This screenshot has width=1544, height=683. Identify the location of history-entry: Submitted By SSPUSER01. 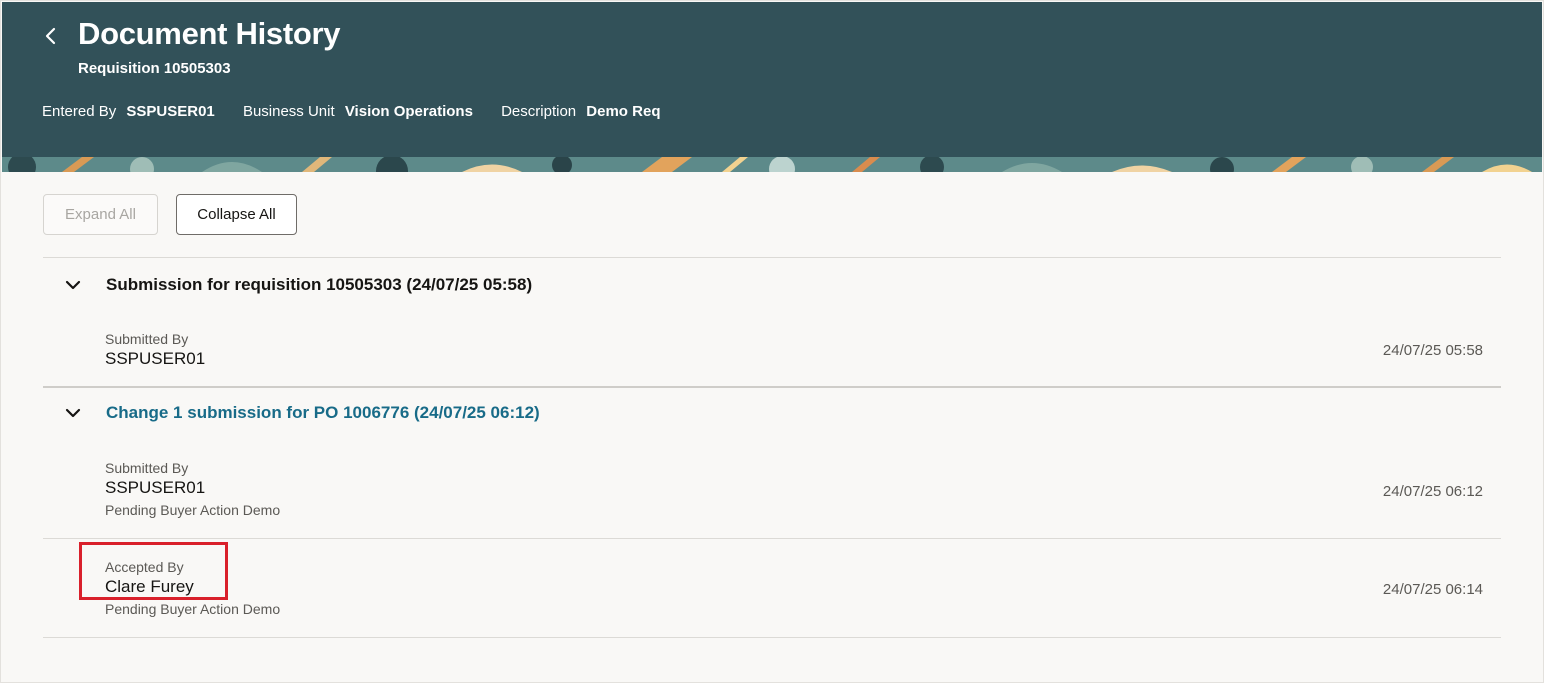
(155, 350).